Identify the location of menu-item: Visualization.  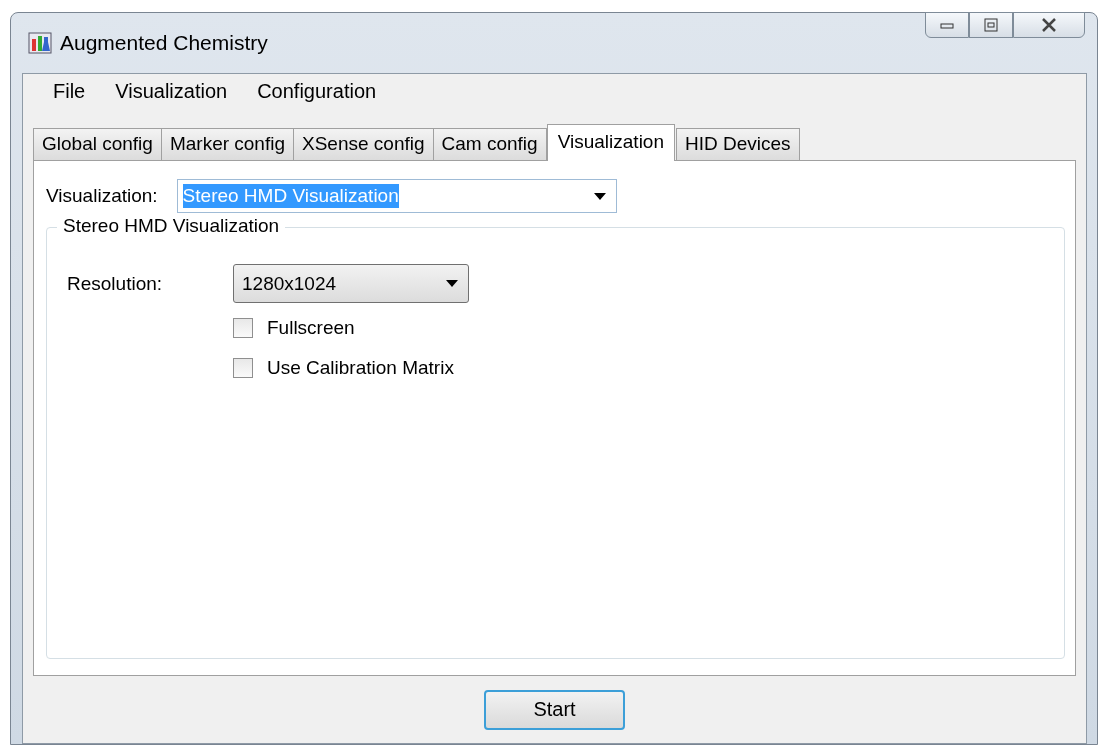
(174, 94).